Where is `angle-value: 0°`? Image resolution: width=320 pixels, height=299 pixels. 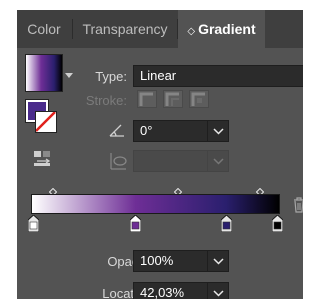 angle-value: 0° is located at coordinates (146, 130).